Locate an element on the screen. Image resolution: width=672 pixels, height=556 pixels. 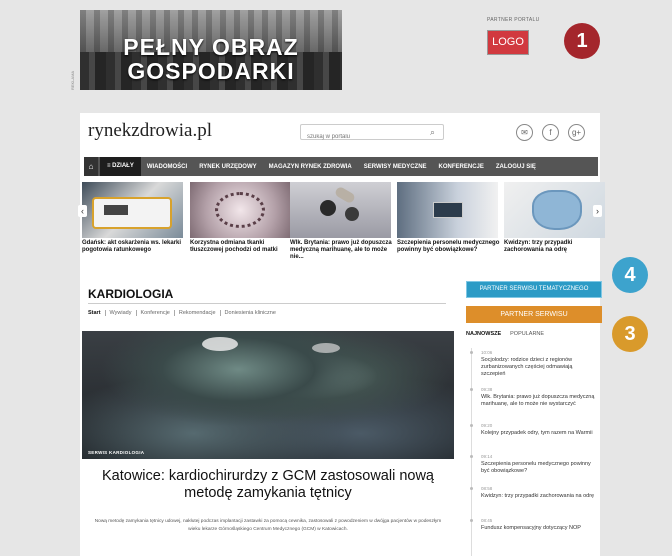
nav-item-konferencje: KONFERENCJE is located at coordinates (461, 167).